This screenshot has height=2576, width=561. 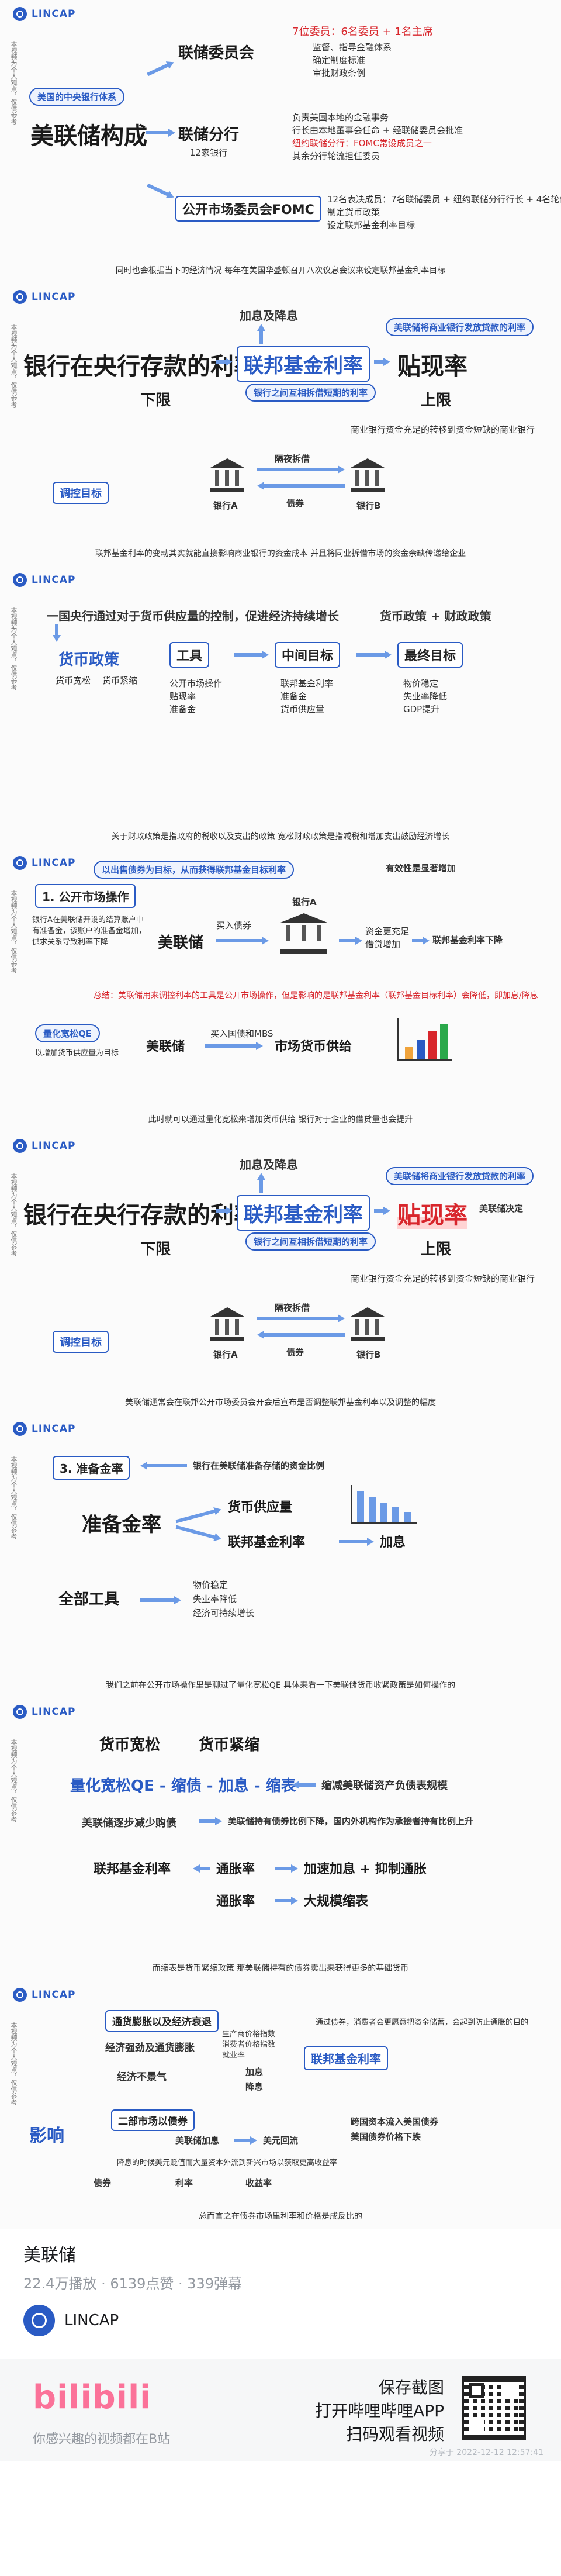 I want to click on discount-rate-label: 贴现率, so click(x=432, y=1213).